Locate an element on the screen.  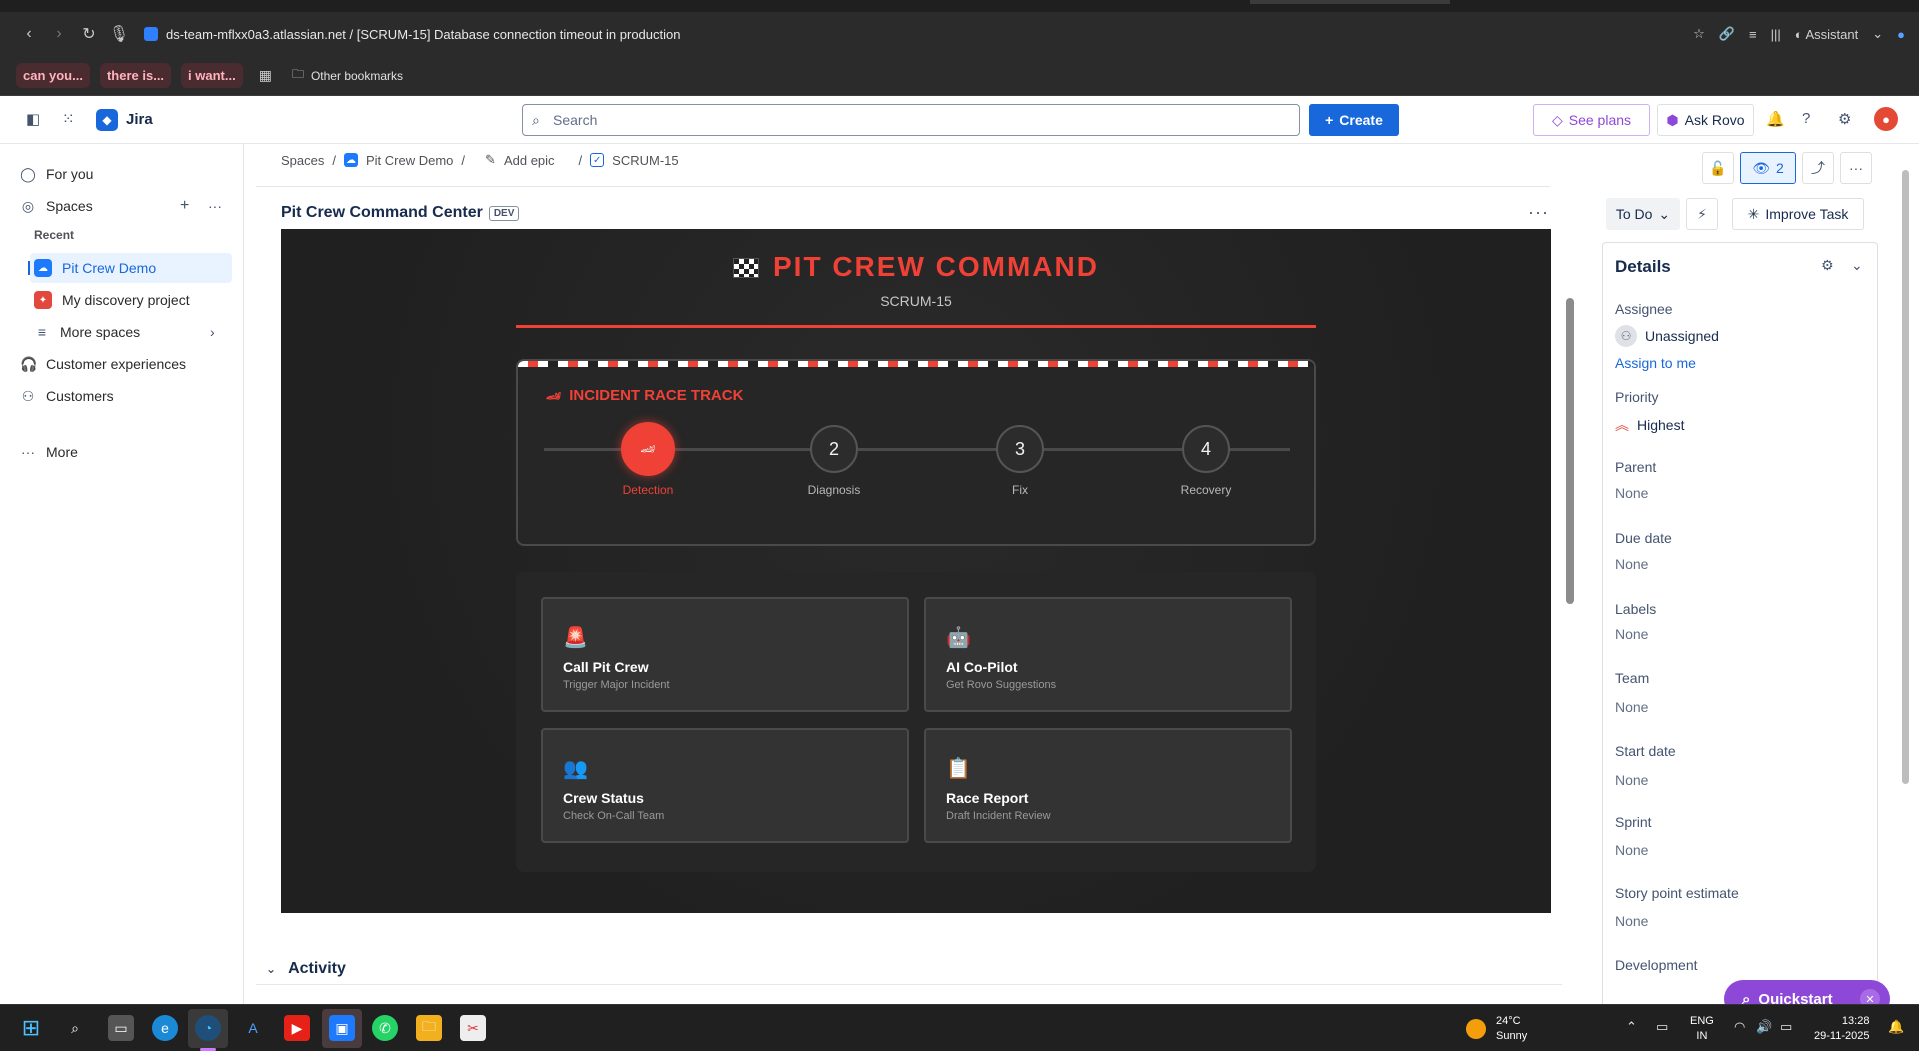
sidebar-item-for-you: ◯ For you is located at coordinates (56, 174).